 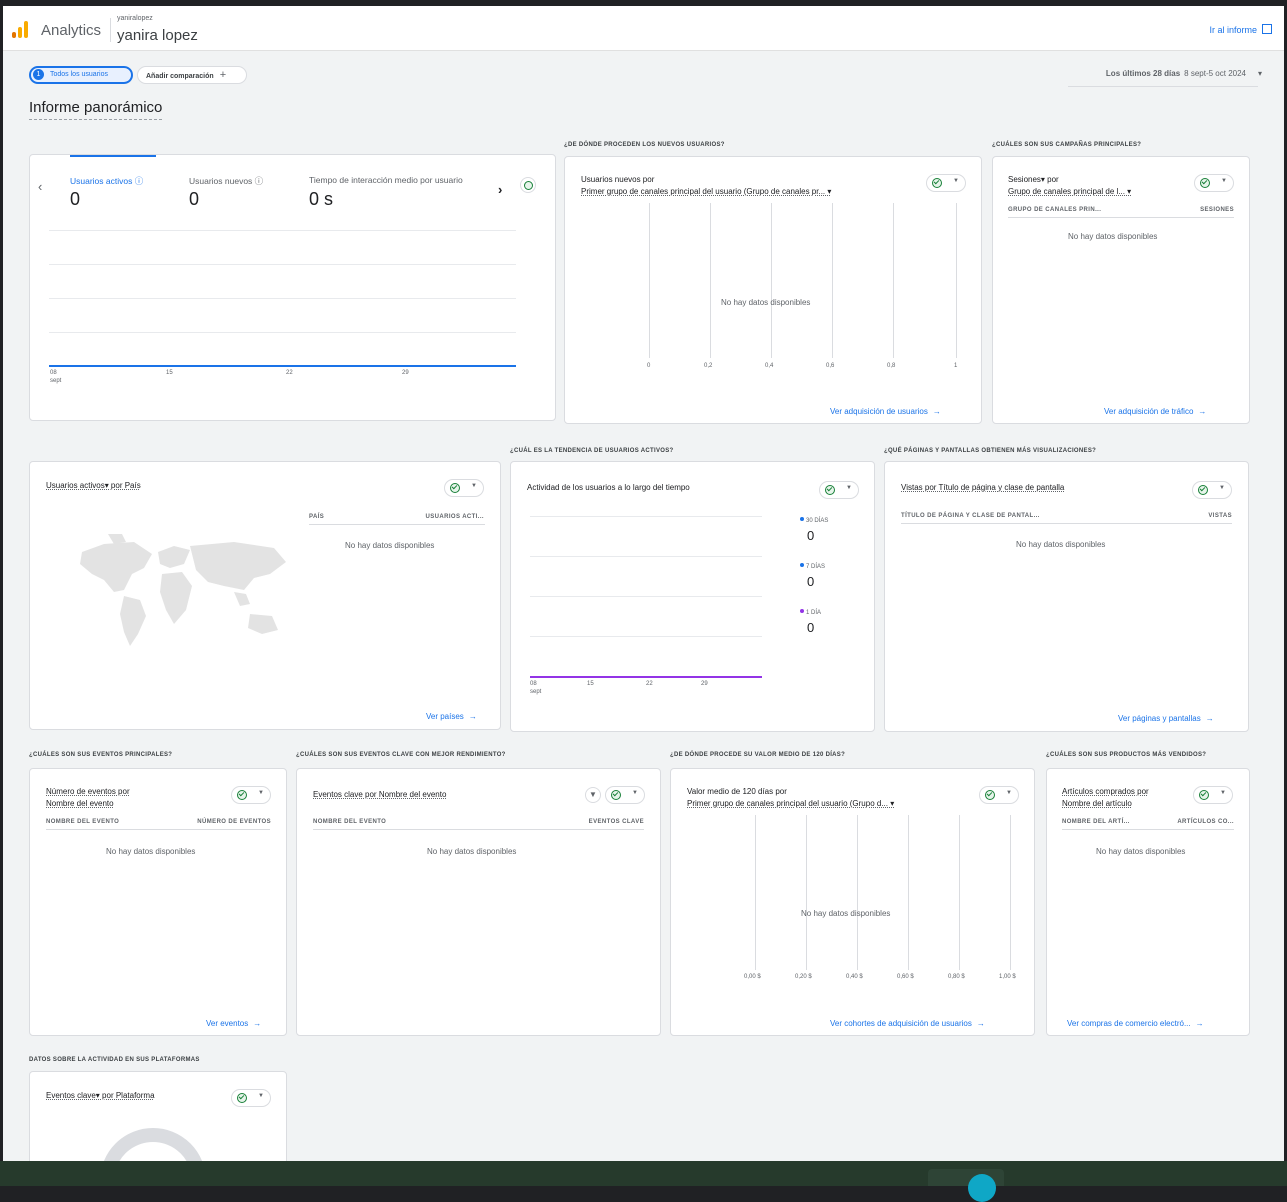 I want to click on compare-button, so click(x=528, y=185).